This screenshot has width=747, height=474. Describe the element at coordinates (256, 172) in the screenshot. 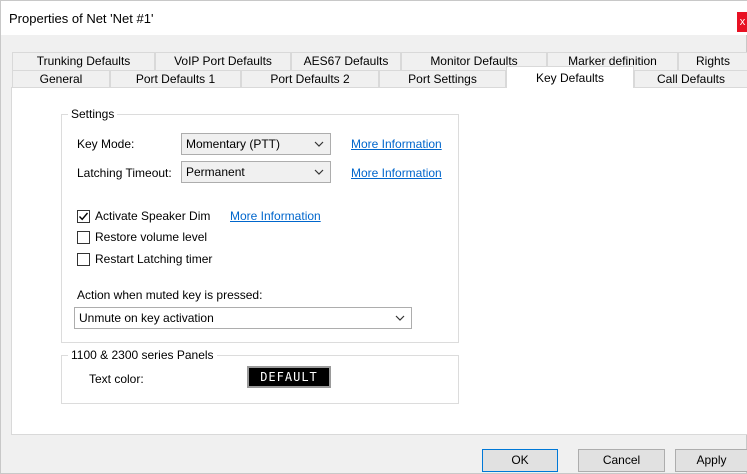

I see `latching-timeout-select: Permanent` at that location.